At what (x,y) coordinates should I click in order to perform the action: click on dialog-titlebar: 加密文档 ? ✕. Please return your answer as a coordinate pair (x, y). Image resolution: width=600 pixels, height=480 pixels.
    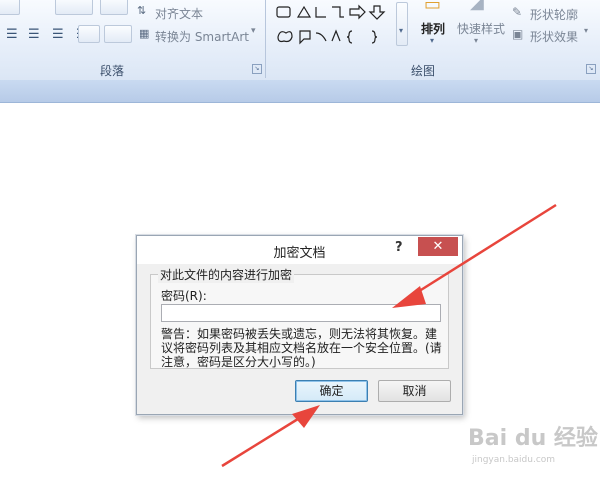
    Looking at the image, I should click on (299, 250).